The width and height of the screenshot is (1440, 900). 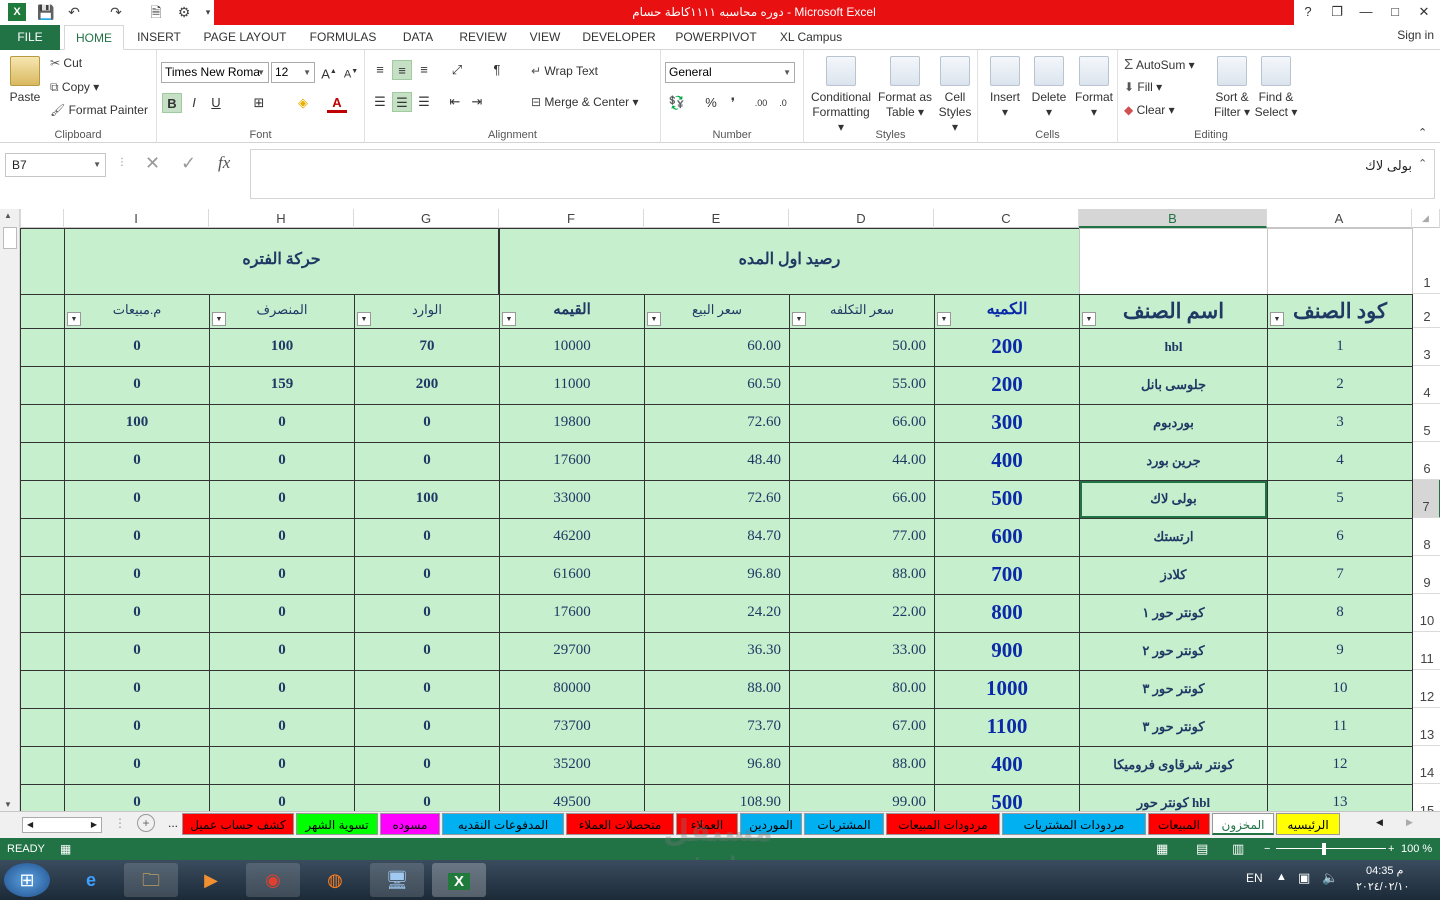 I want to click on row-header: 6, so click(x=1426, y=461).